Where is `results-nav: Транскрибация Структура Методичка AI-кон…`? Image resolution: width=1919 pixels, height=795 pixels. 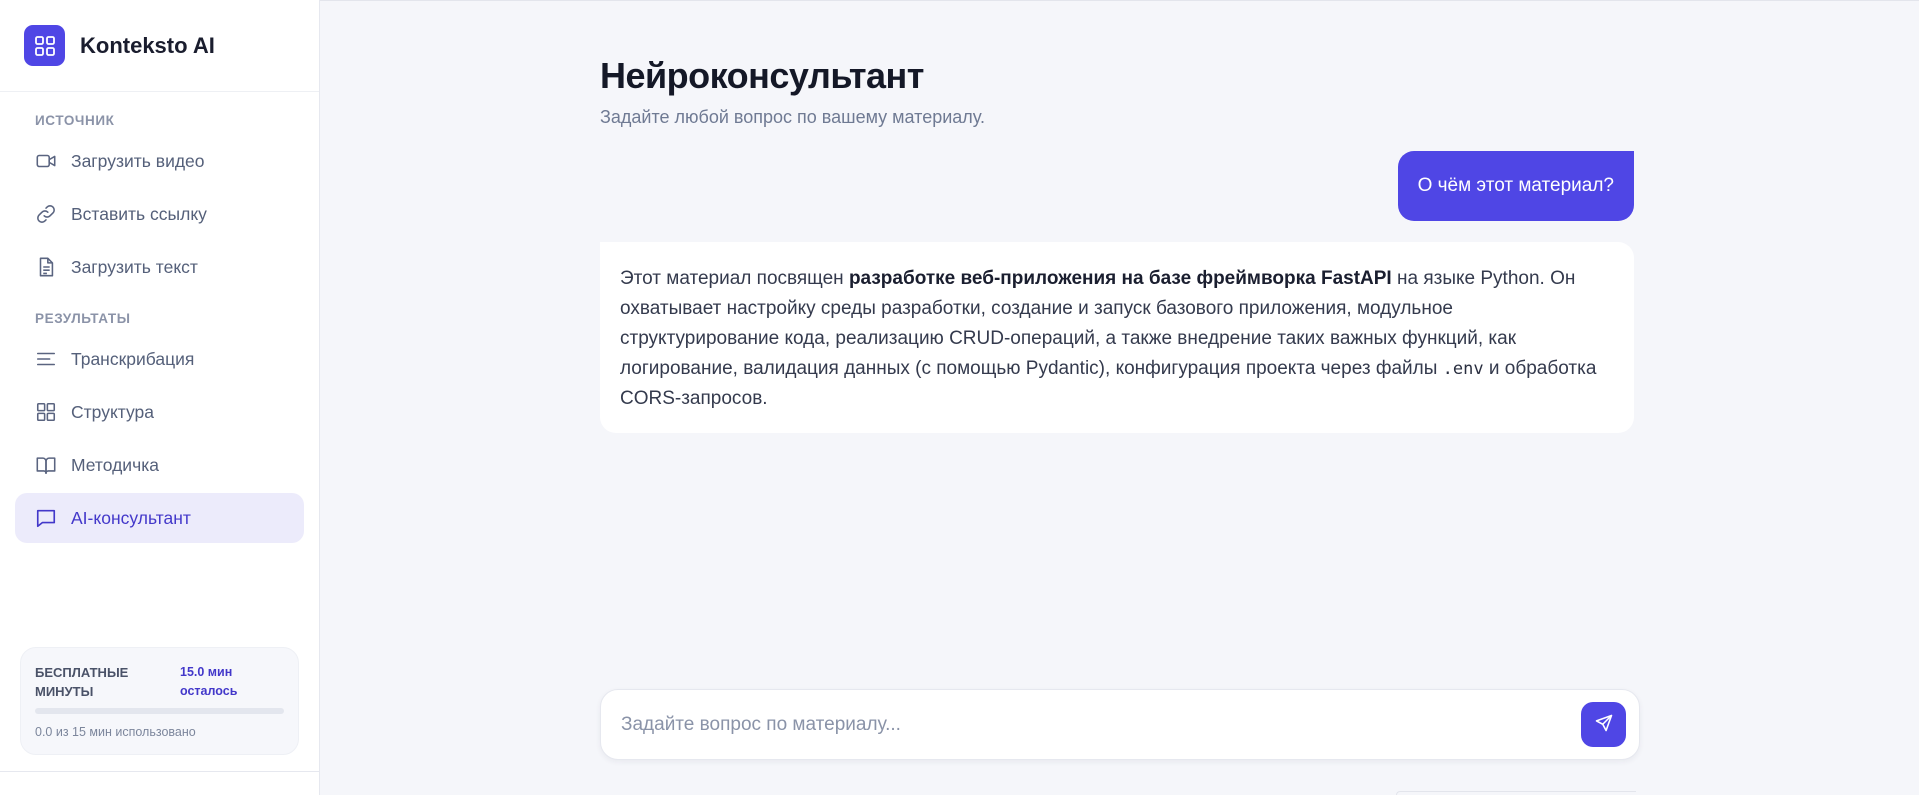 results-nav: Транскрибация Структура Методичка AI-кон… is located at coordinates (159, 438).